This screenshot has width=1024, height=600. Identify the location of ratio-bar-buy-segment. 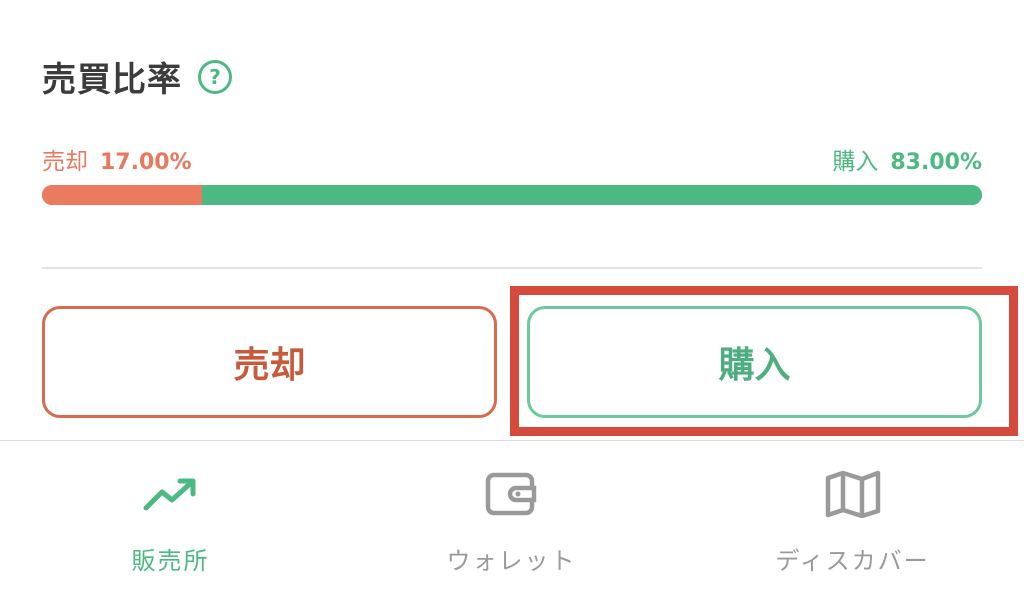
(591, 195).